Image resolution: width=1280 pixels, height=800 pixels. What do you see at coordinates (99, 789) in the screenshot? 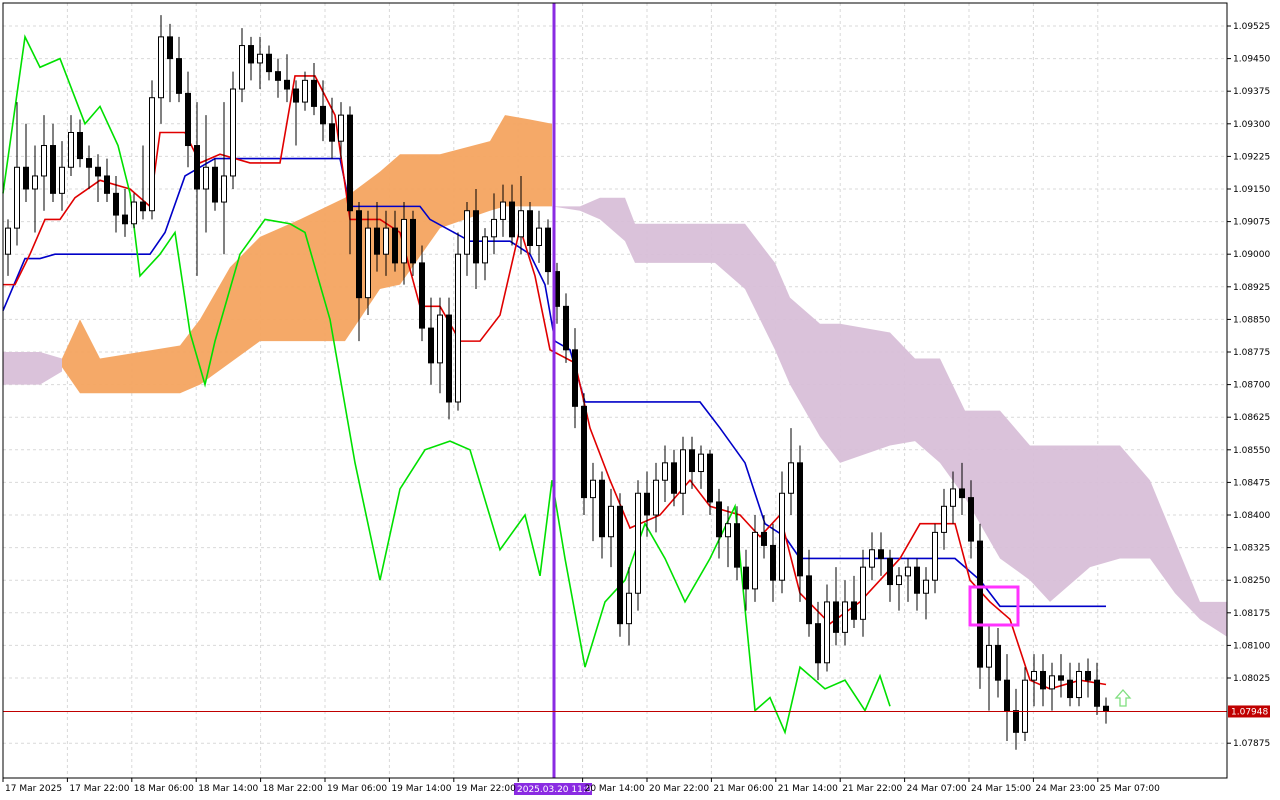
I see `x-tick-label: 17 Mar 22:00` at bounding box center [99, 789].